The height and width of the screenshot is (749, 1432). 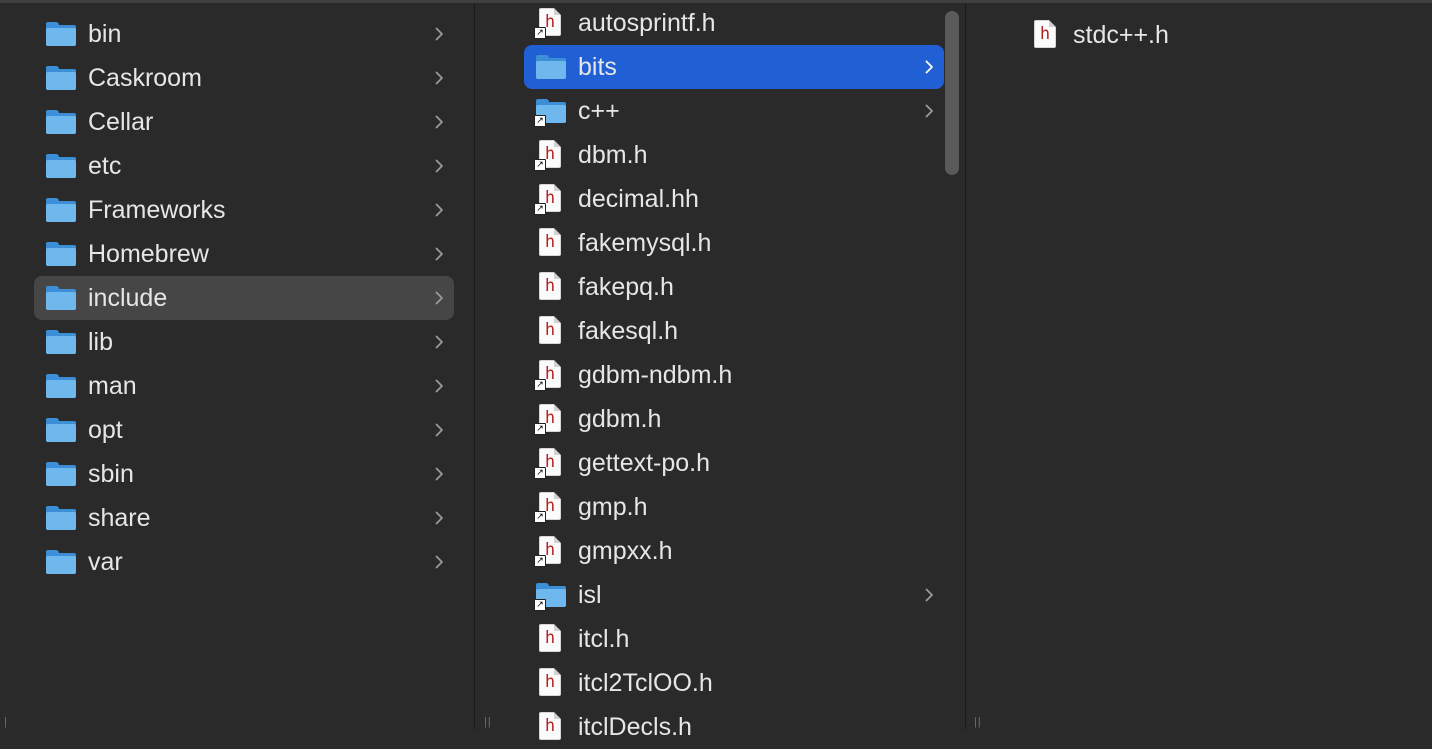 I want to click on list-item: Homebrew, so click(x=244, y=254).